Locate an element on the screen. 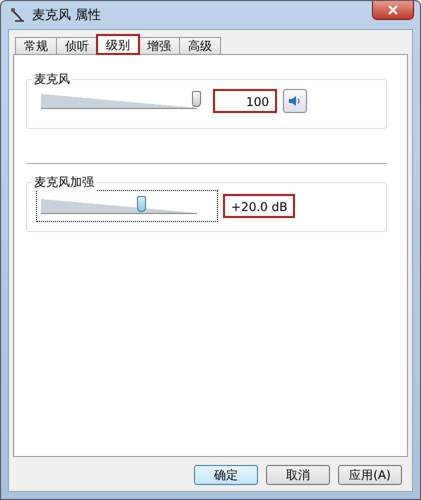  level-slider is located at coordinates (127, 206).